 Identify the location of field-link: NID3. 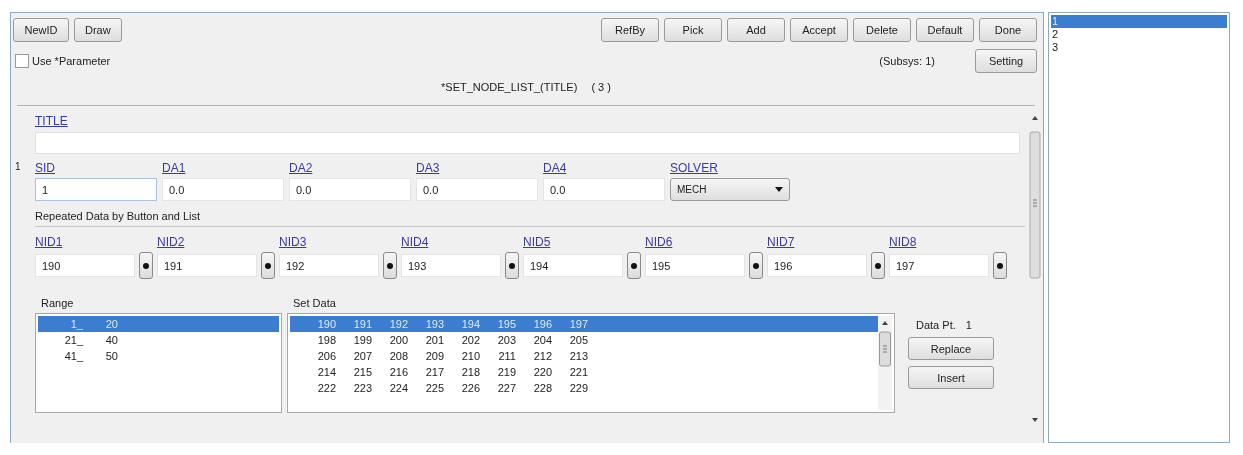
(293, 242).